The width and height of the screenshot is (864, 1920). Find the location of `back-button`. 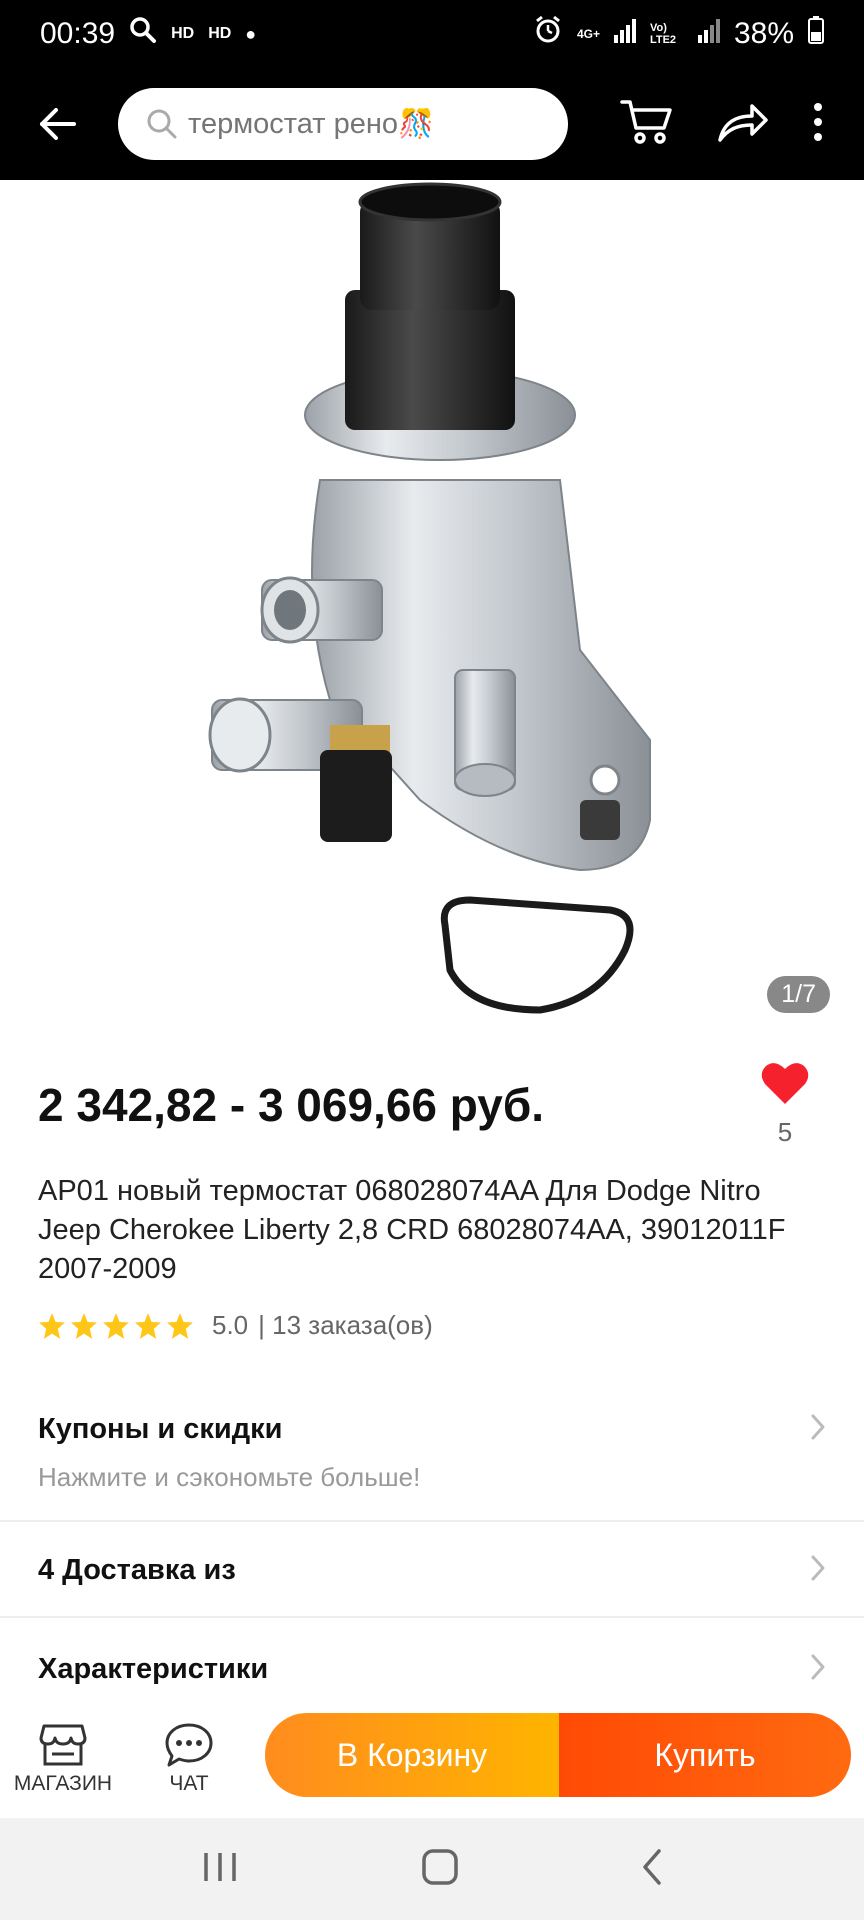

back-button is located at coordinates (58, 124).